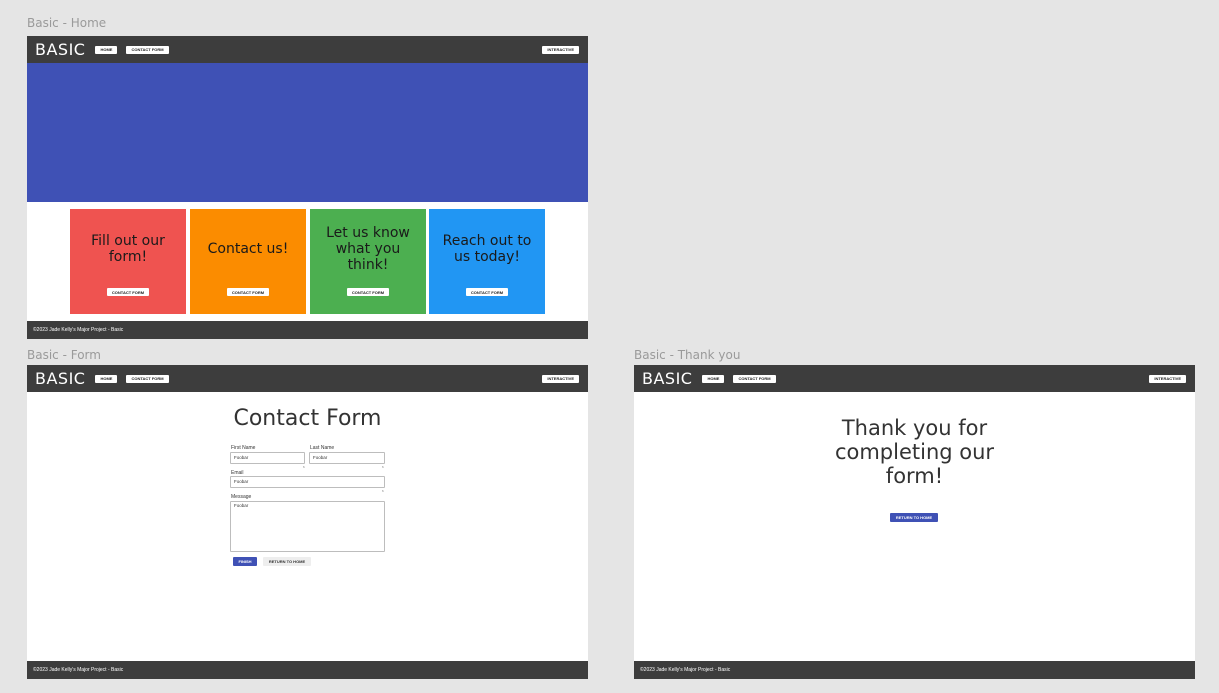  What do you see at coordinates (368, 248) in the screenshot?
I see `card-text: Let us know what you think!` at bounding box center [368, 248].